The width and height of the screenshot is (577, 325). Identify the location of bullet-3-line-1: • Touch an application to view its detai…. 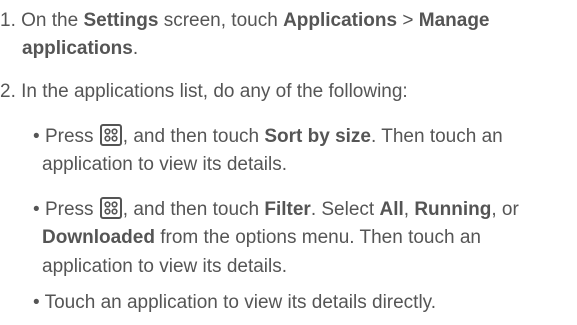
(234, 303).